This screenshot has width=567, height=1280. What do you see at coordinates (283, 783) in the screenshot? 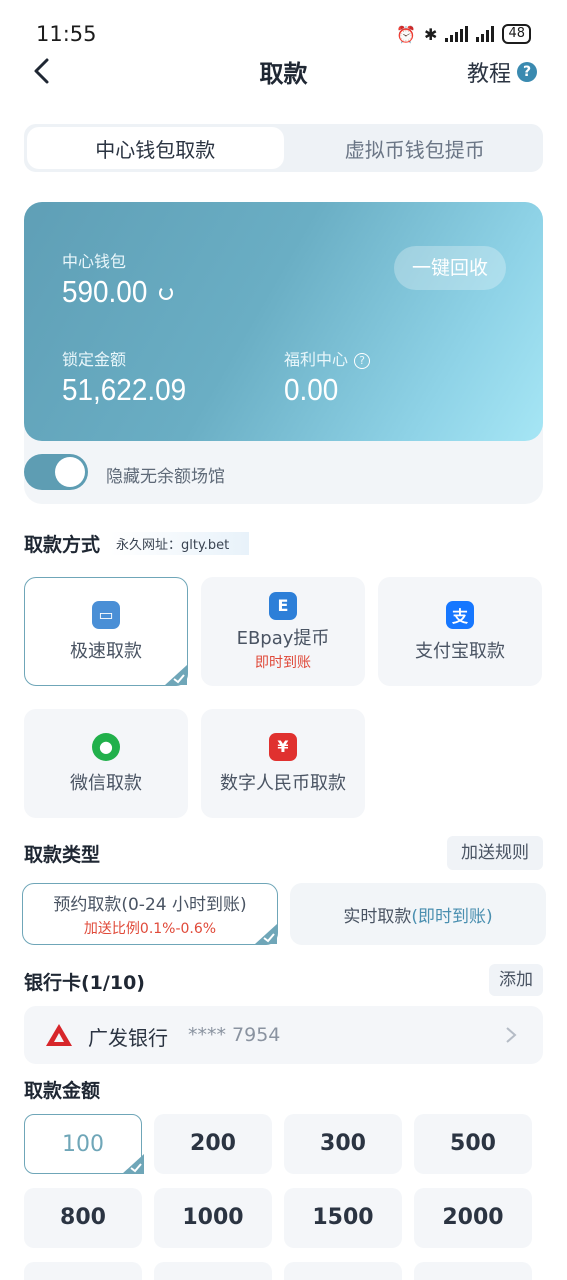
I see `method-label: 数字人民币取款` at bounding box center [283, 783].